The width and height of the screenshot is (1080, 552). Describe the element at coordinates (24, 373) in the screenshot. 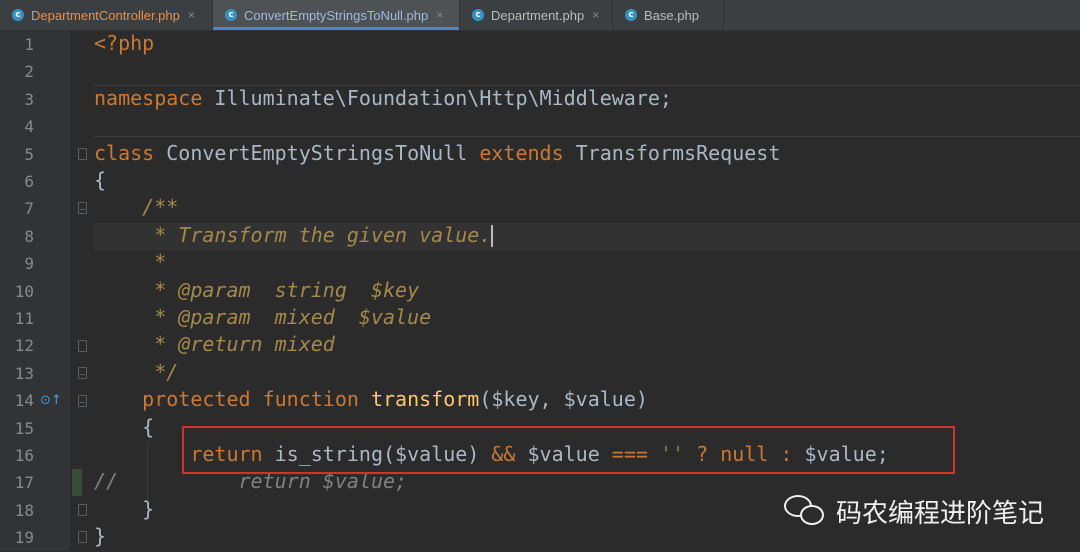

I see `line-number: 13` at that location.